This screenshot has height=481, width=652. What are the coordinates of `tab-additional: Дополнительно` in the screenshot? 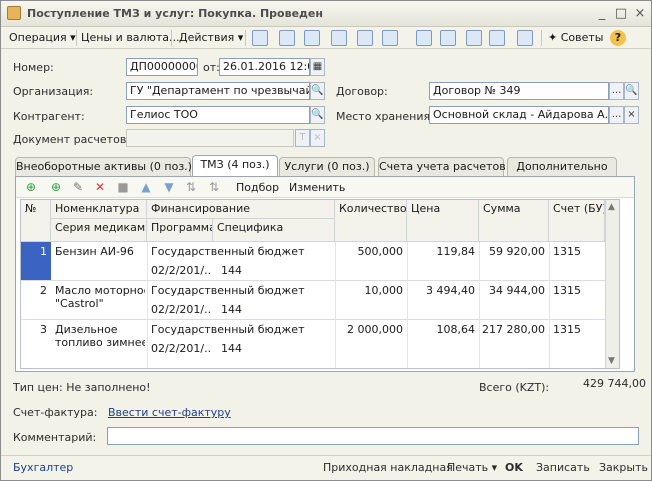 It's located at (562, 166).